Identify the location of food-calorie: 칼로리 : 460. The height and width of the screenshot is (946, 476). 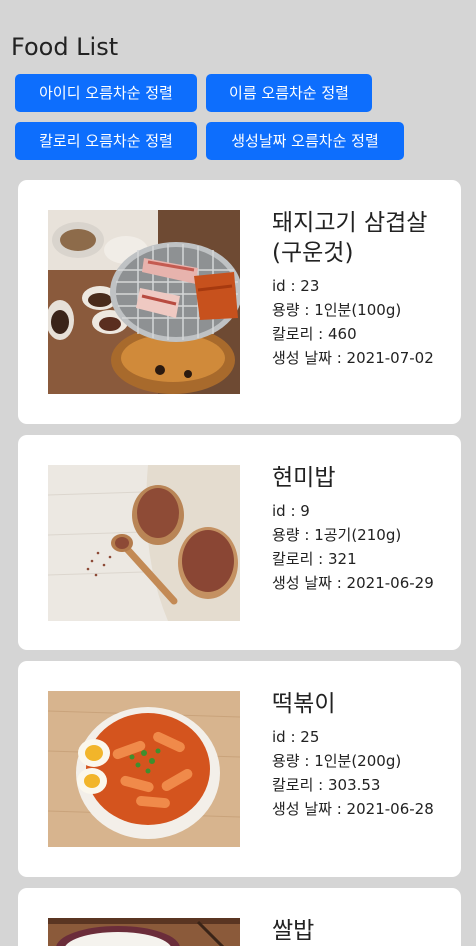
(314, 334).